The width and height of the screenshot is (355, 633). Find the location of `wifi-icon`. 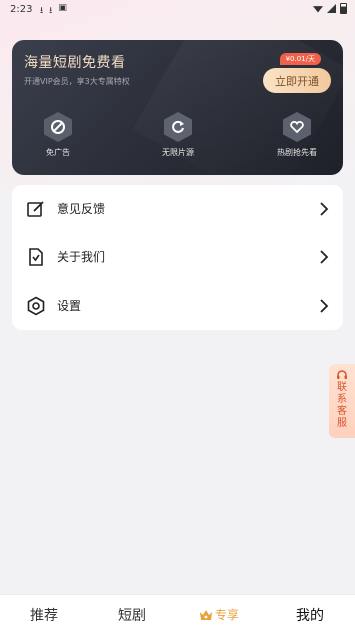

wifi-icon is located at coordinates (318, 9).